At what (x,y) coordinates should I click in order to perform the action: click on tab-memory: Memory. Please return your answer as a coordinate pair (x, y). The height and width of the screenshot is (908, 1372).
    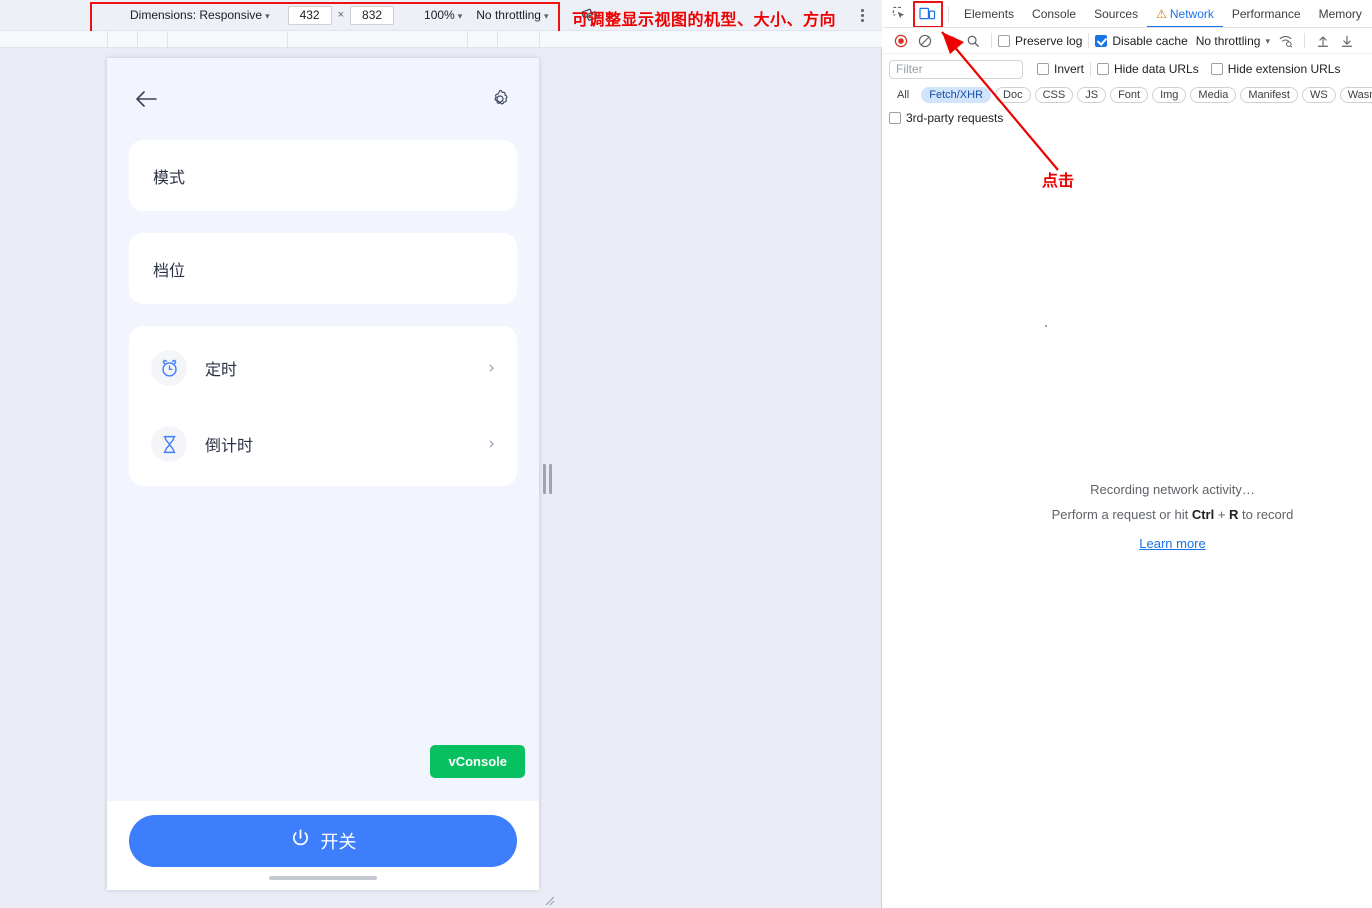
    Looking at the image, I should click on (1340, 13).